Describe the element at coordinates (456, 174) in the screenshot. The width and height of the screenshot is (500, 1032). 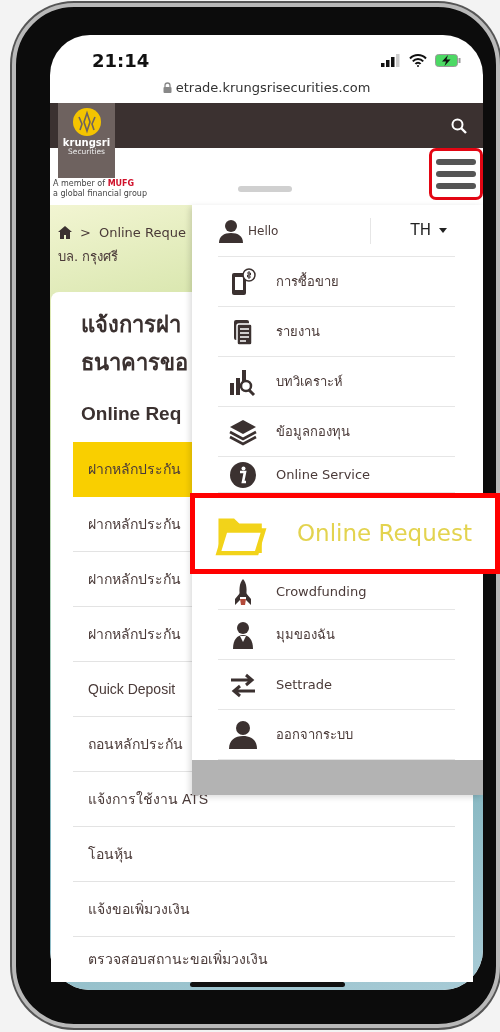
I see `menu-button` at that location.